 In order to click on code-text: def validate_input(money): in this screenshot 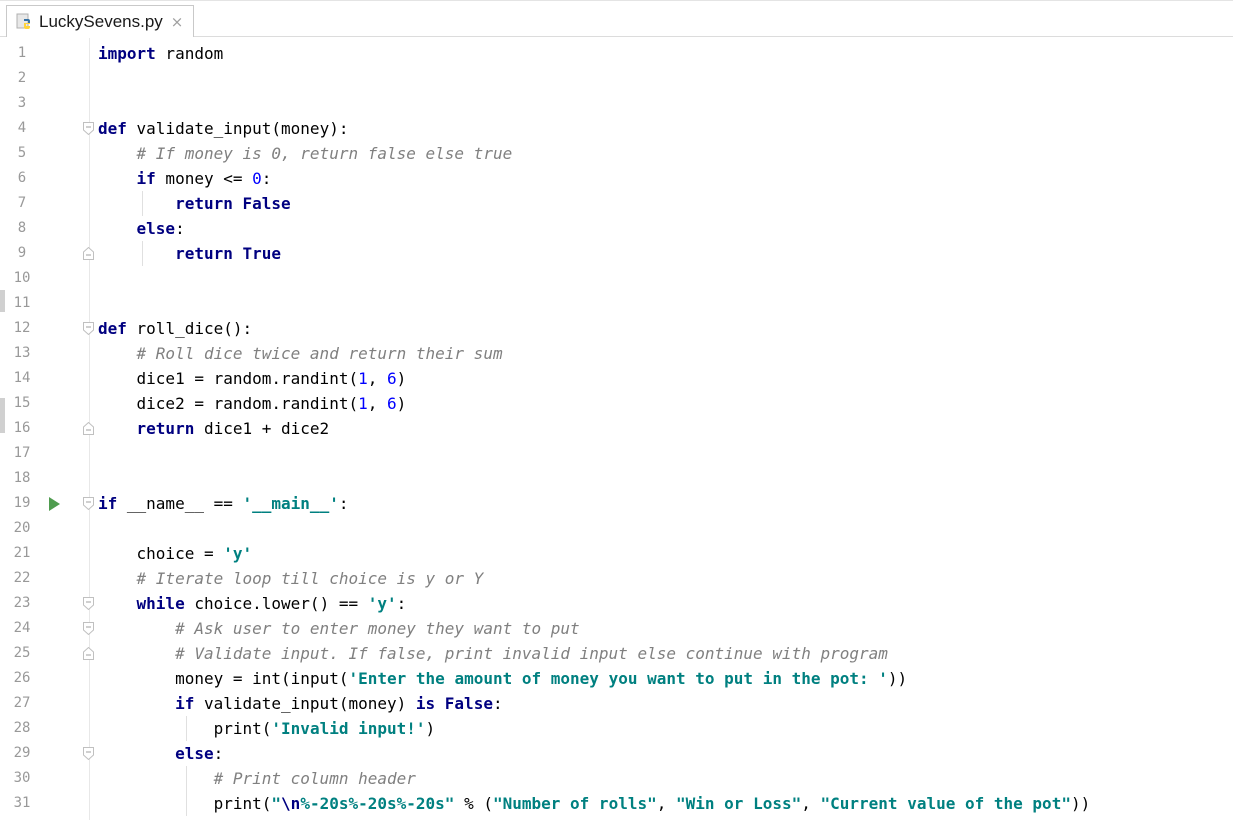, I will do `click(223, 128)`.